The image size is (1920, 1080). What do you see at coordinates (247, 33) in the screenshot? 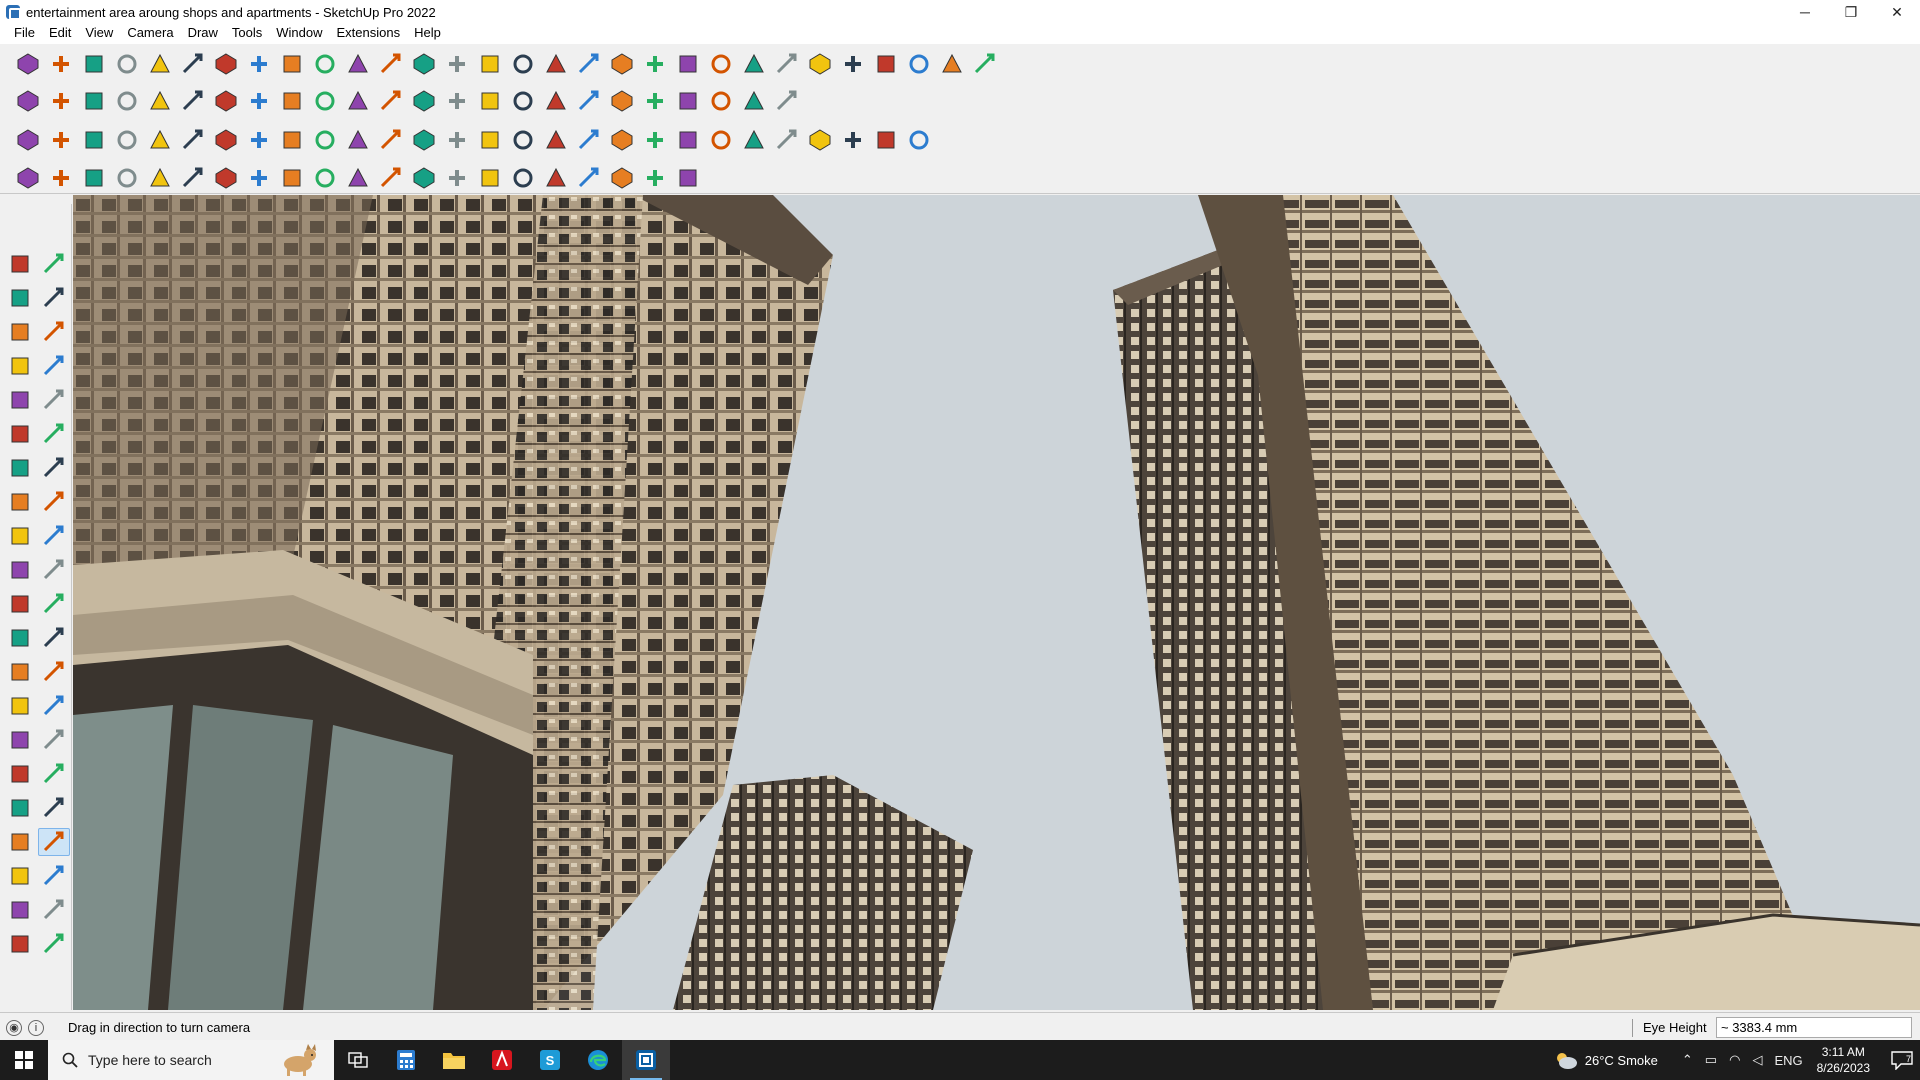
I see `menu-tools: Tools` at bounding box center [247, 33].